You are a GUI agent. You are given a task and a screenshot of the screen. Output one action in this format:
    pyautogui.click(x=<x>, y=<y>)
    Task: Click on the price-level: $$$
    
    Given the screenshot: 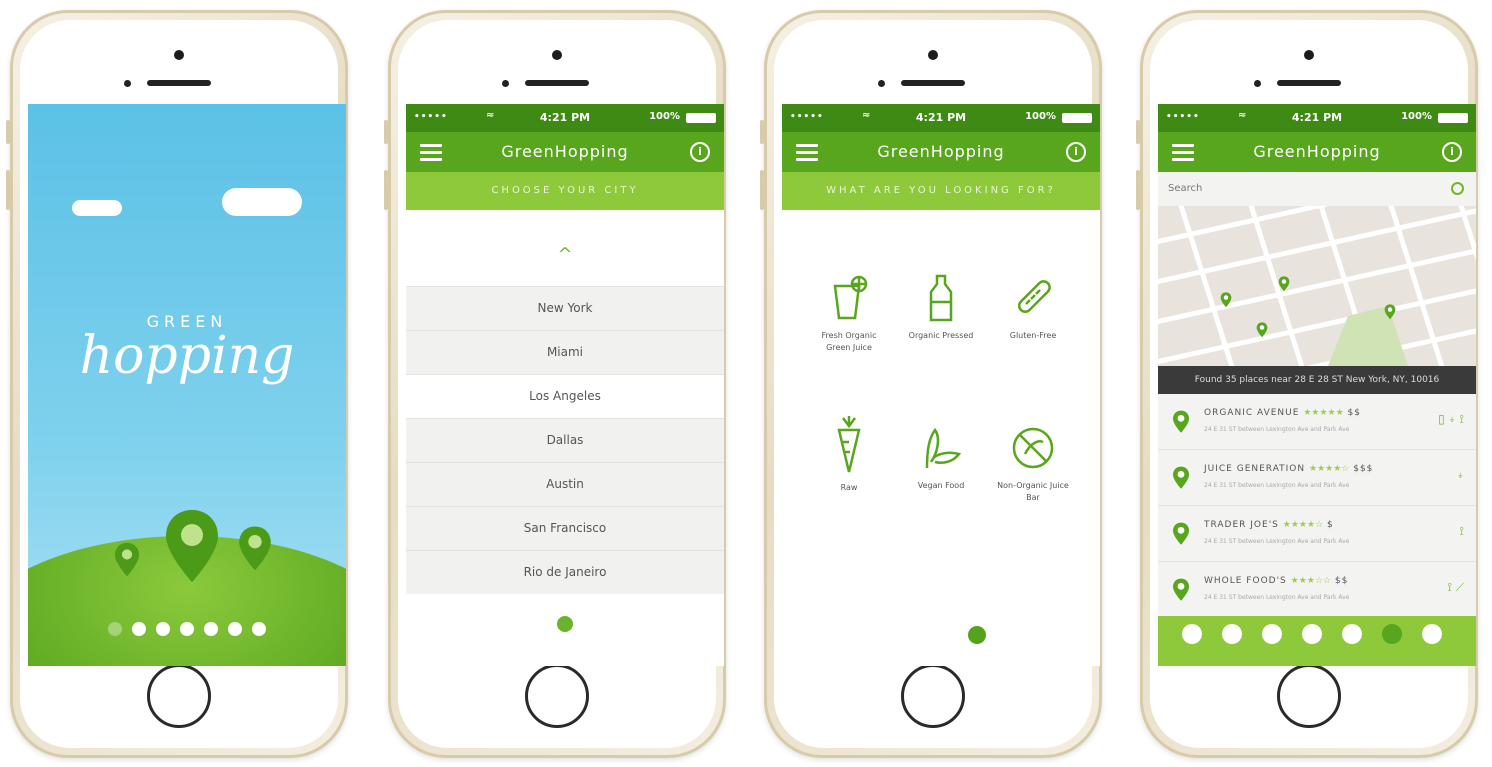 What is the action you would take?
    pyautogui.click(x=1363, y=469)
    